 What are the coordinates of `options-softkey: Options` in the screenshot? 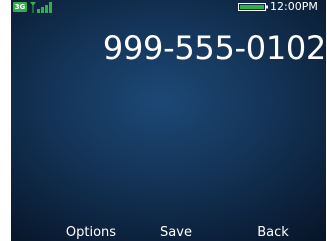 It's located at (91, 232).